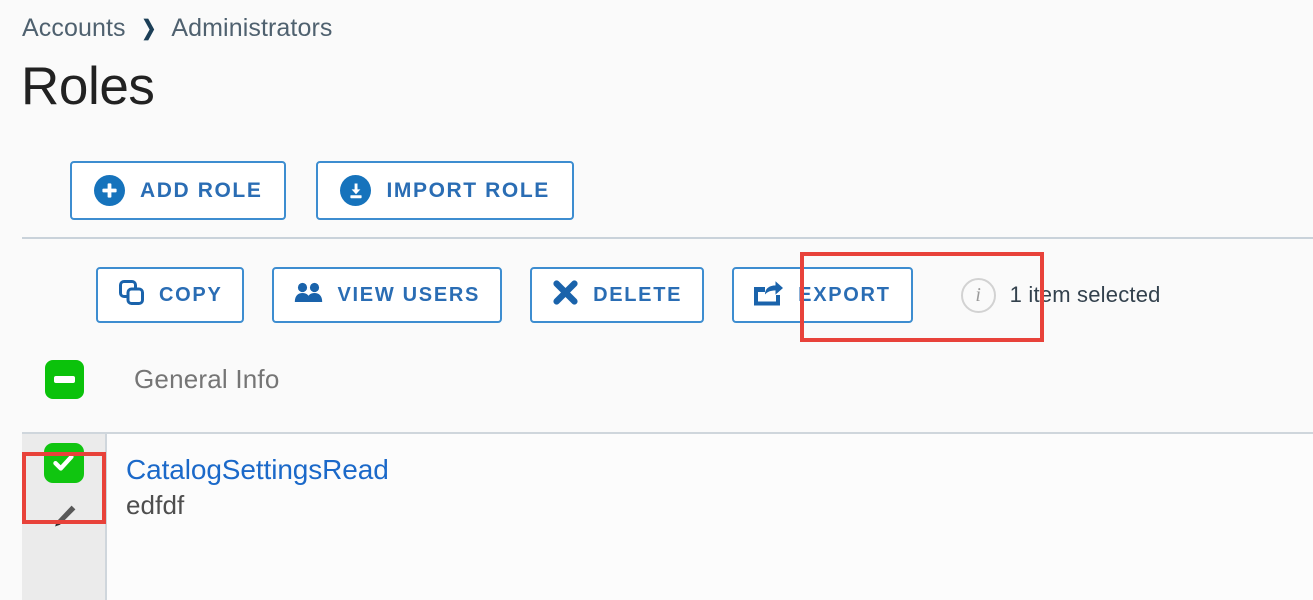 This screenshot has width=1313, height=600. I want to click on general-info-label: General Info, so click(207, 379).